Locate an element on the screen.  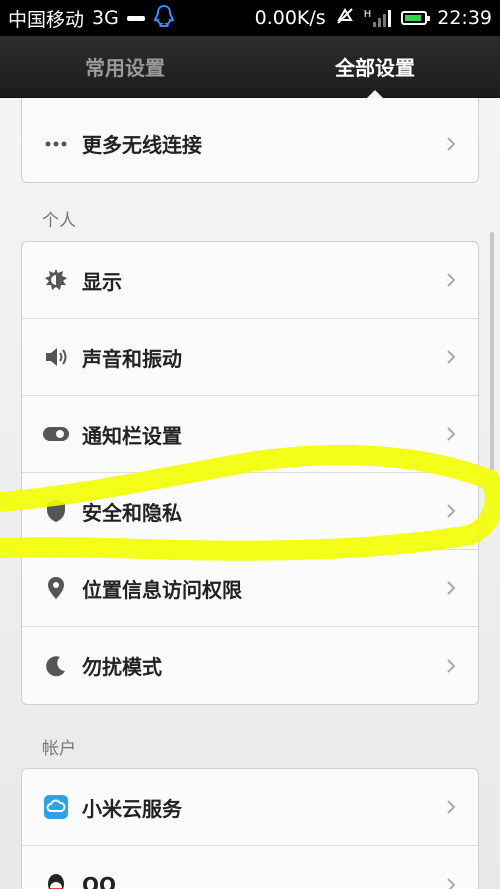
tab-all-settings: 全部设置 is located at coordinates (375, 67).